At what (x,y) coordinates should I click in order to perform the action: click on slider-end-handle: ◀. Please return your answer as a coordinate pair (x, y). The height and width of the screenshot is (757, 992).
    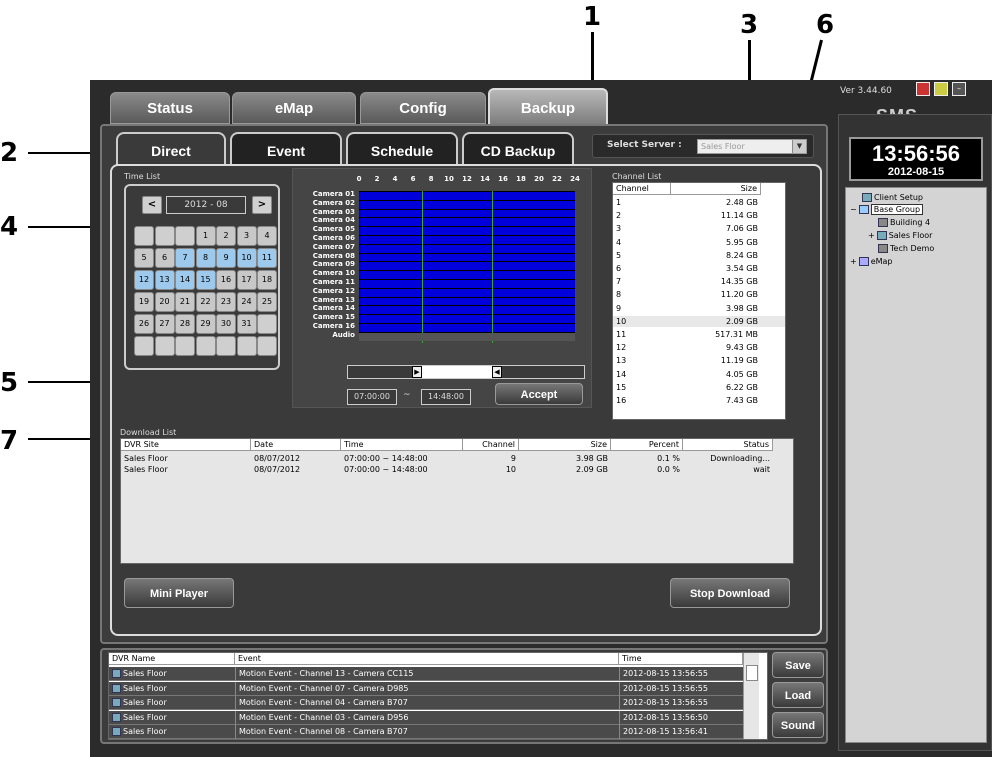
    Looking at the image, I should click on (497, 372).